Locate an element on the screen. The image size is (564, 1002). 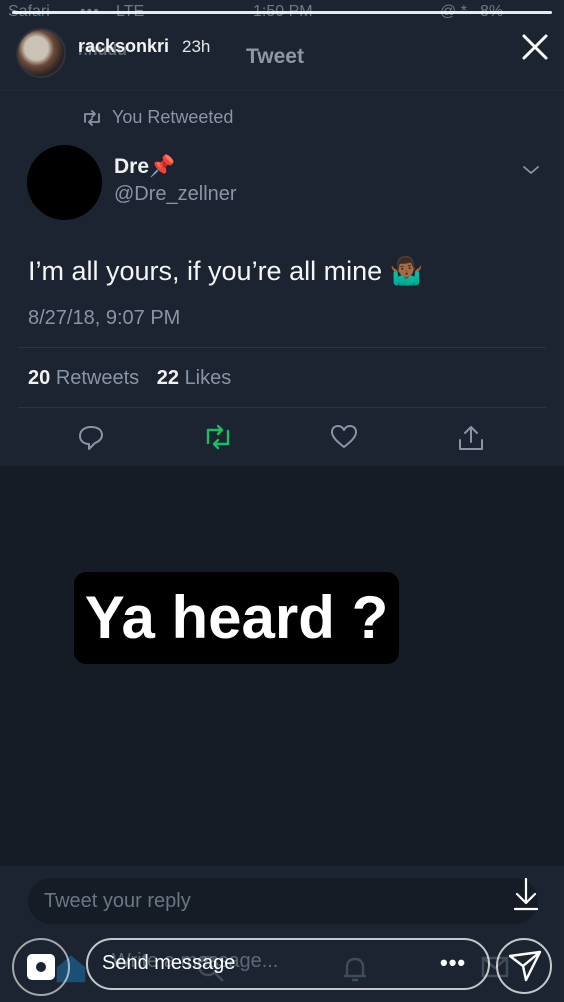
story-progress-fill is located at coordinates (282, 12).